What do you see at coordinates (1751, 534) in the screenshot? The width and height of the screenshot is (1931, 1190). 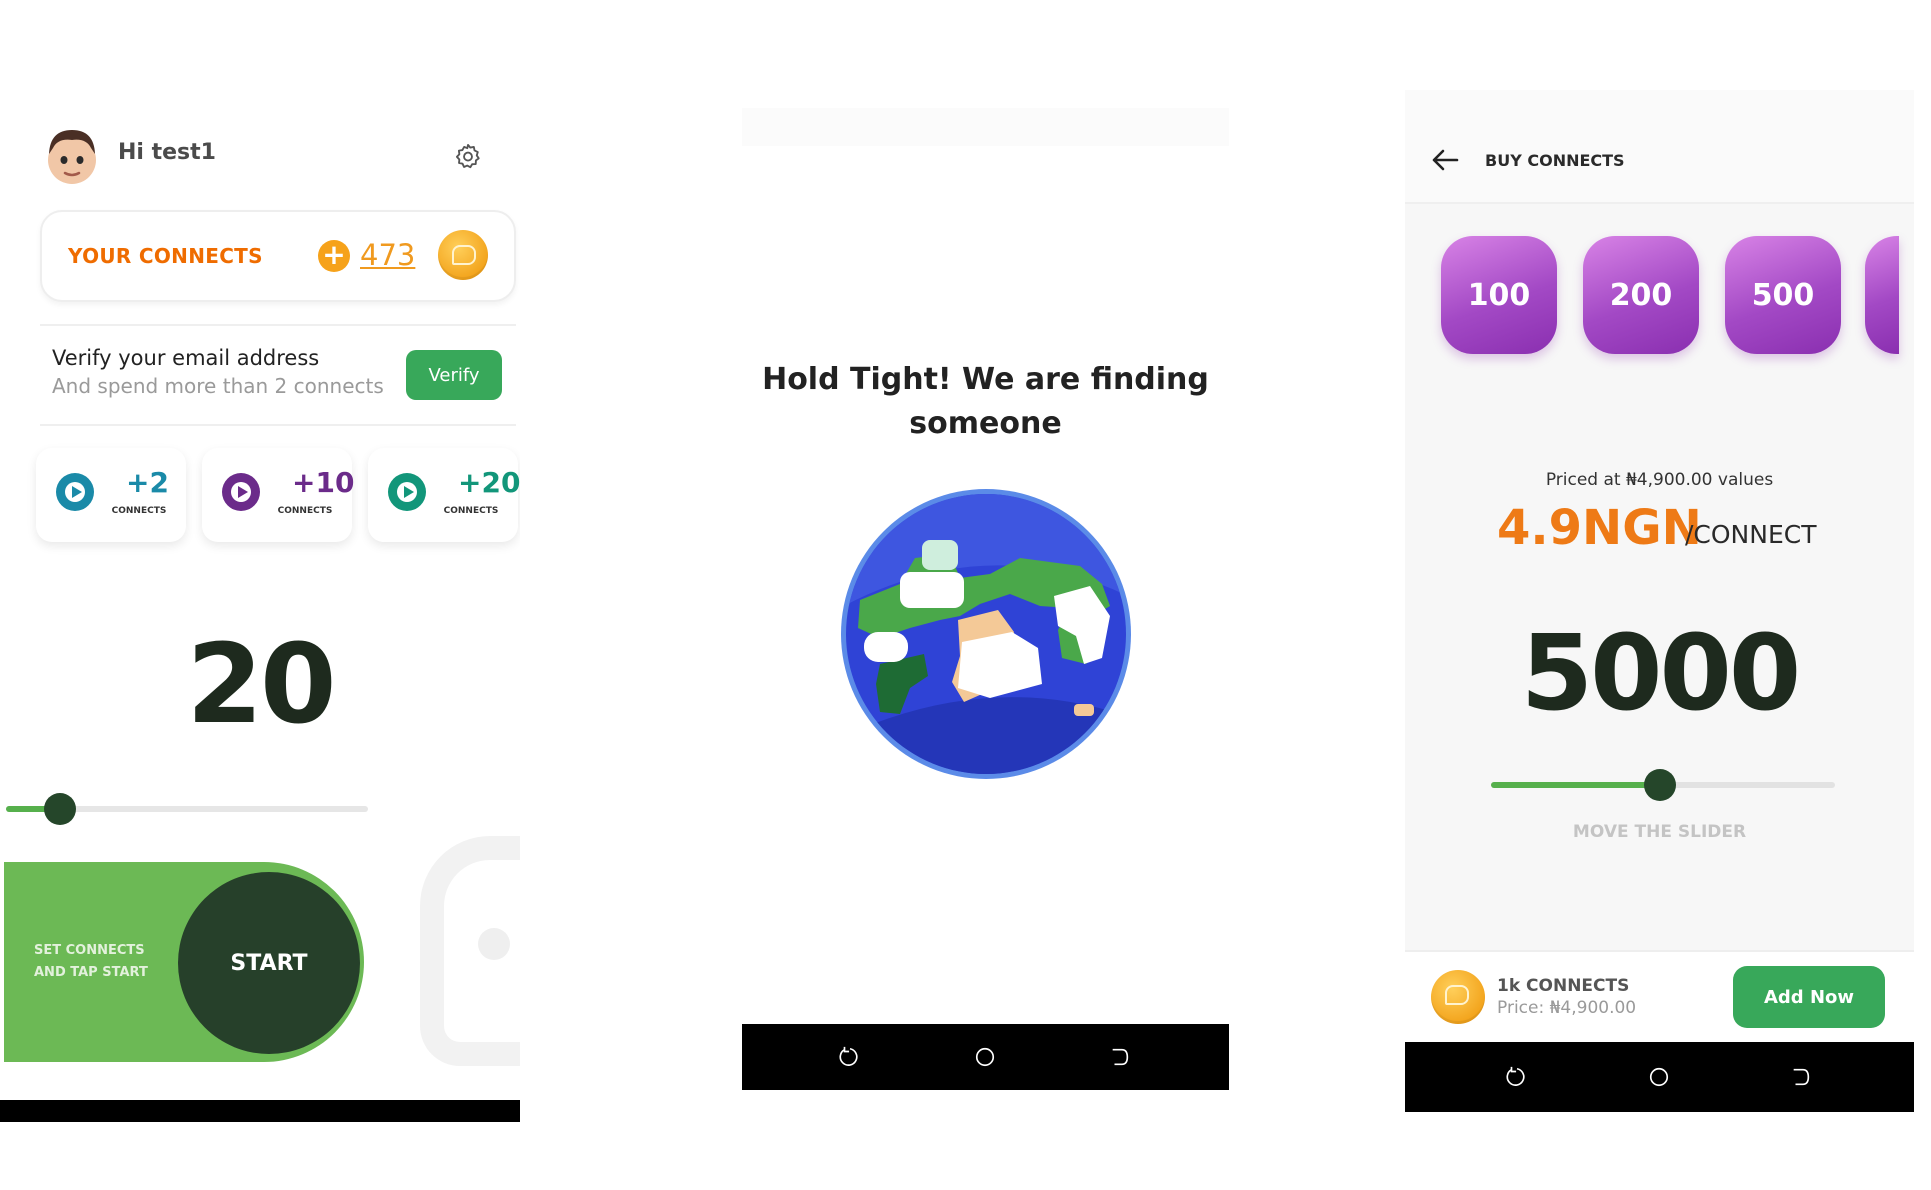 I see `rate-unit: /CONNECT` at bounding box center [1751, 534].